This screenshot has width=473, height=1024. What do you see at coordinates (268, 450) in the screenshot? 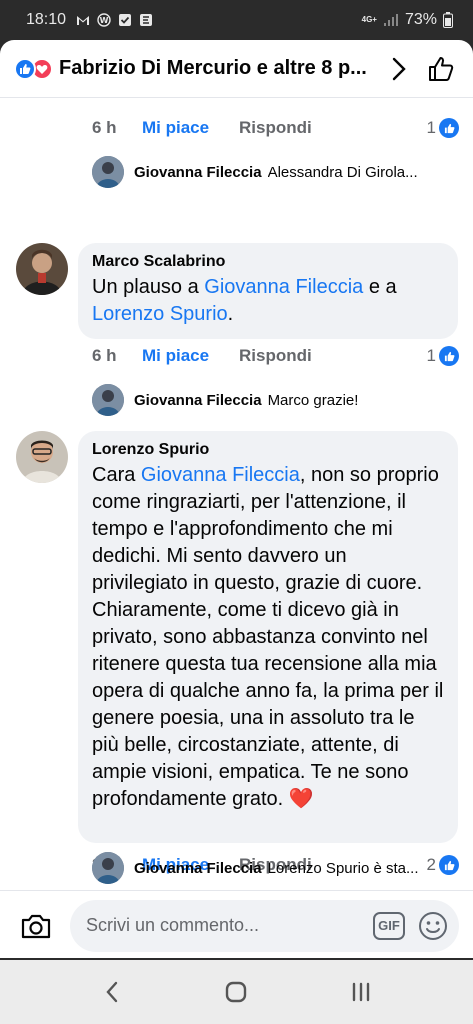
I see `comment-author: Lorenzo Spurio` at bounding box center [268, 450].